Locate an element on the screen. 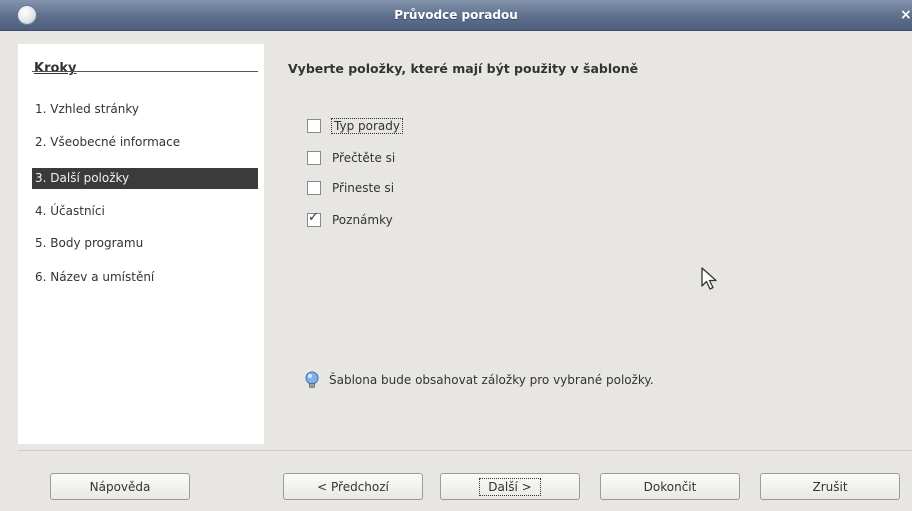  finish-button: Dokončit is located at coordinates (670, 486).